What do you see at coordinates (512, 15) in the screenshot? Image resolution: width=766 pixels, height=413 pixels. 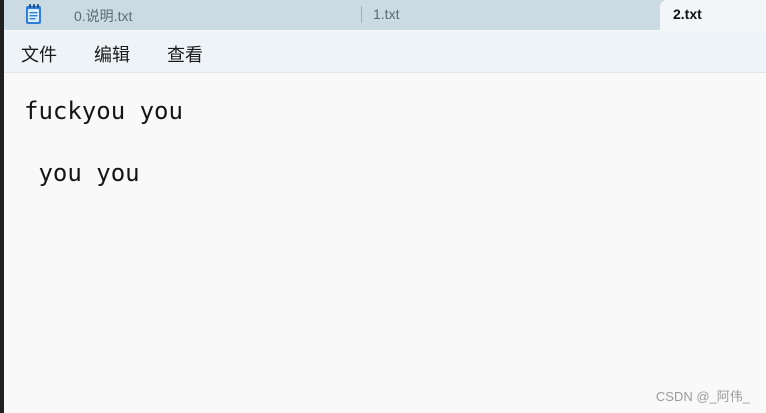 I see `tab-1-txt: 1.txt` at bounding box center [512, 15].